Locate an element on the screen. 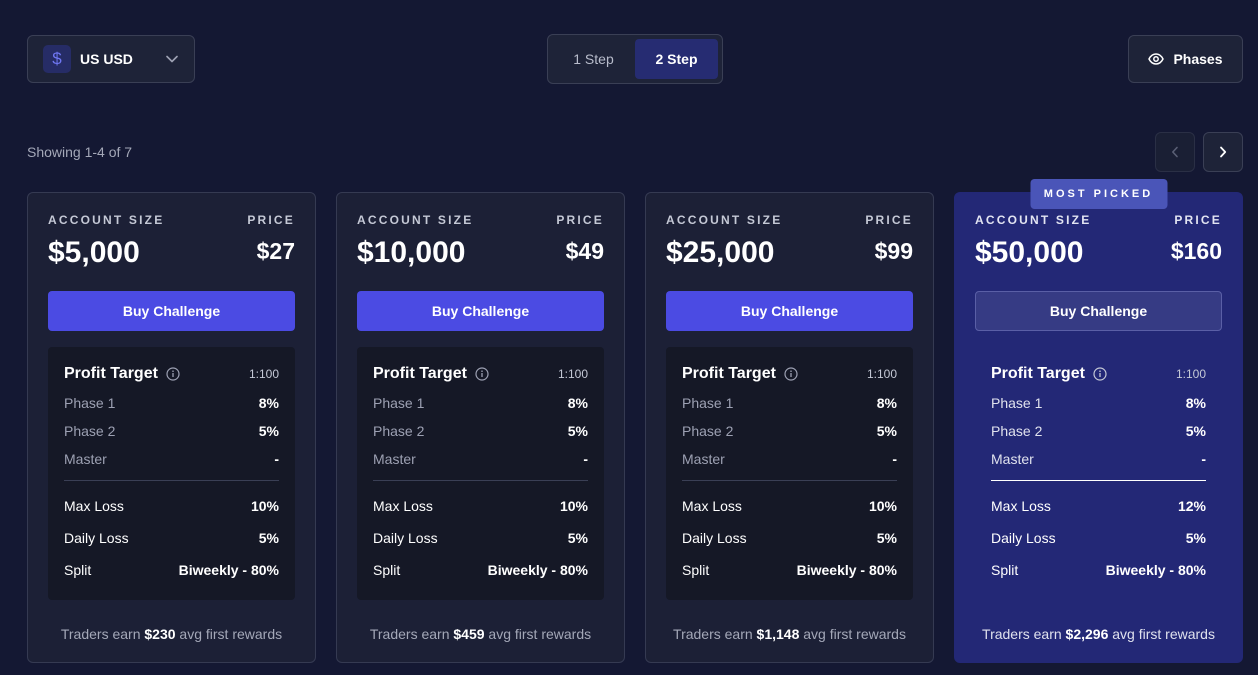 The width and height of the screenshot is (1258, 675). currency-label: US USD is located at coordinates (106, 59).